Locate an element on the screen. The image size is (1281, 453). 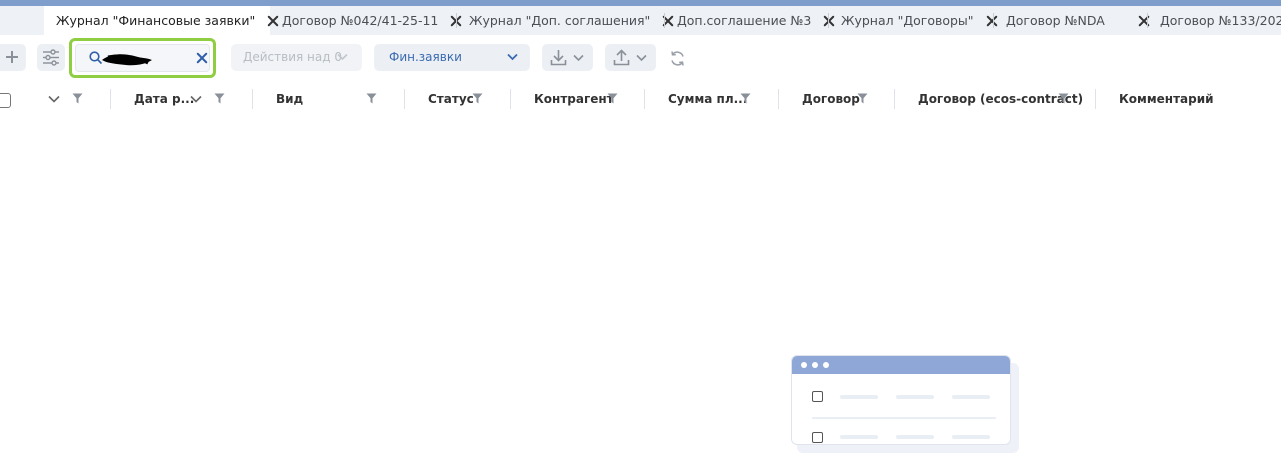
journal-select: Фин.заявки is located at coordinates (452, 57).